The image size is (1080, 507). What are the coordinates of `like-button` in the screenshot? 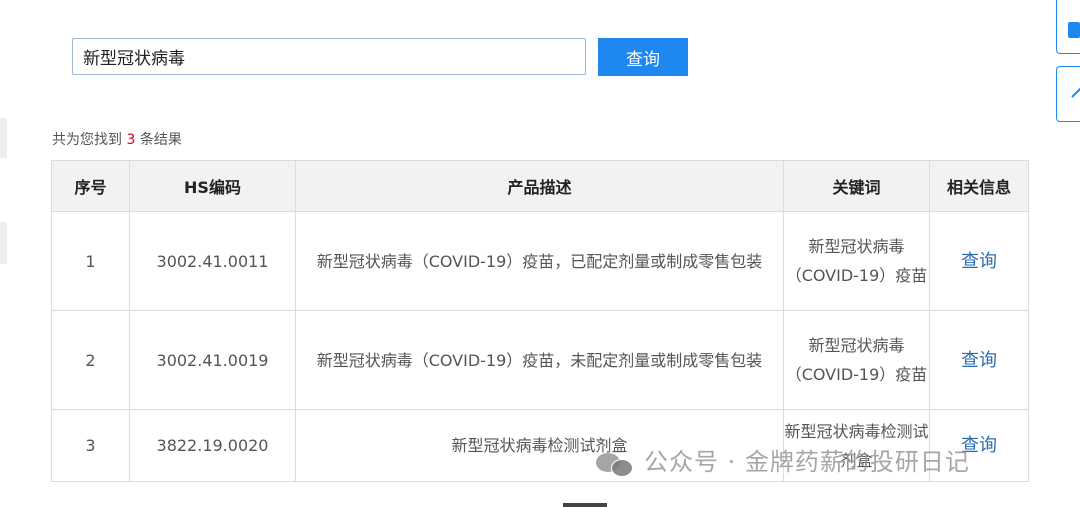 It's located at (1068, 27).